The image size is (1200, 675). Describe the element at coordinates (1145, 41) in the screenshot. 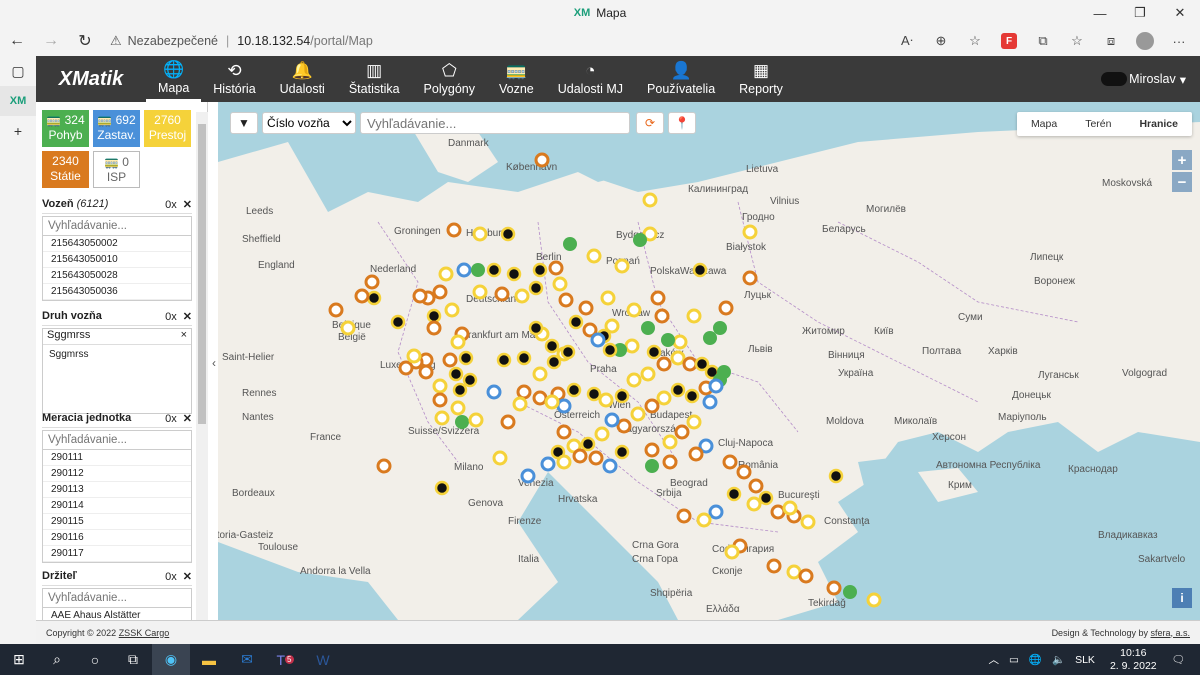

I see `profile-avatar` at that location.